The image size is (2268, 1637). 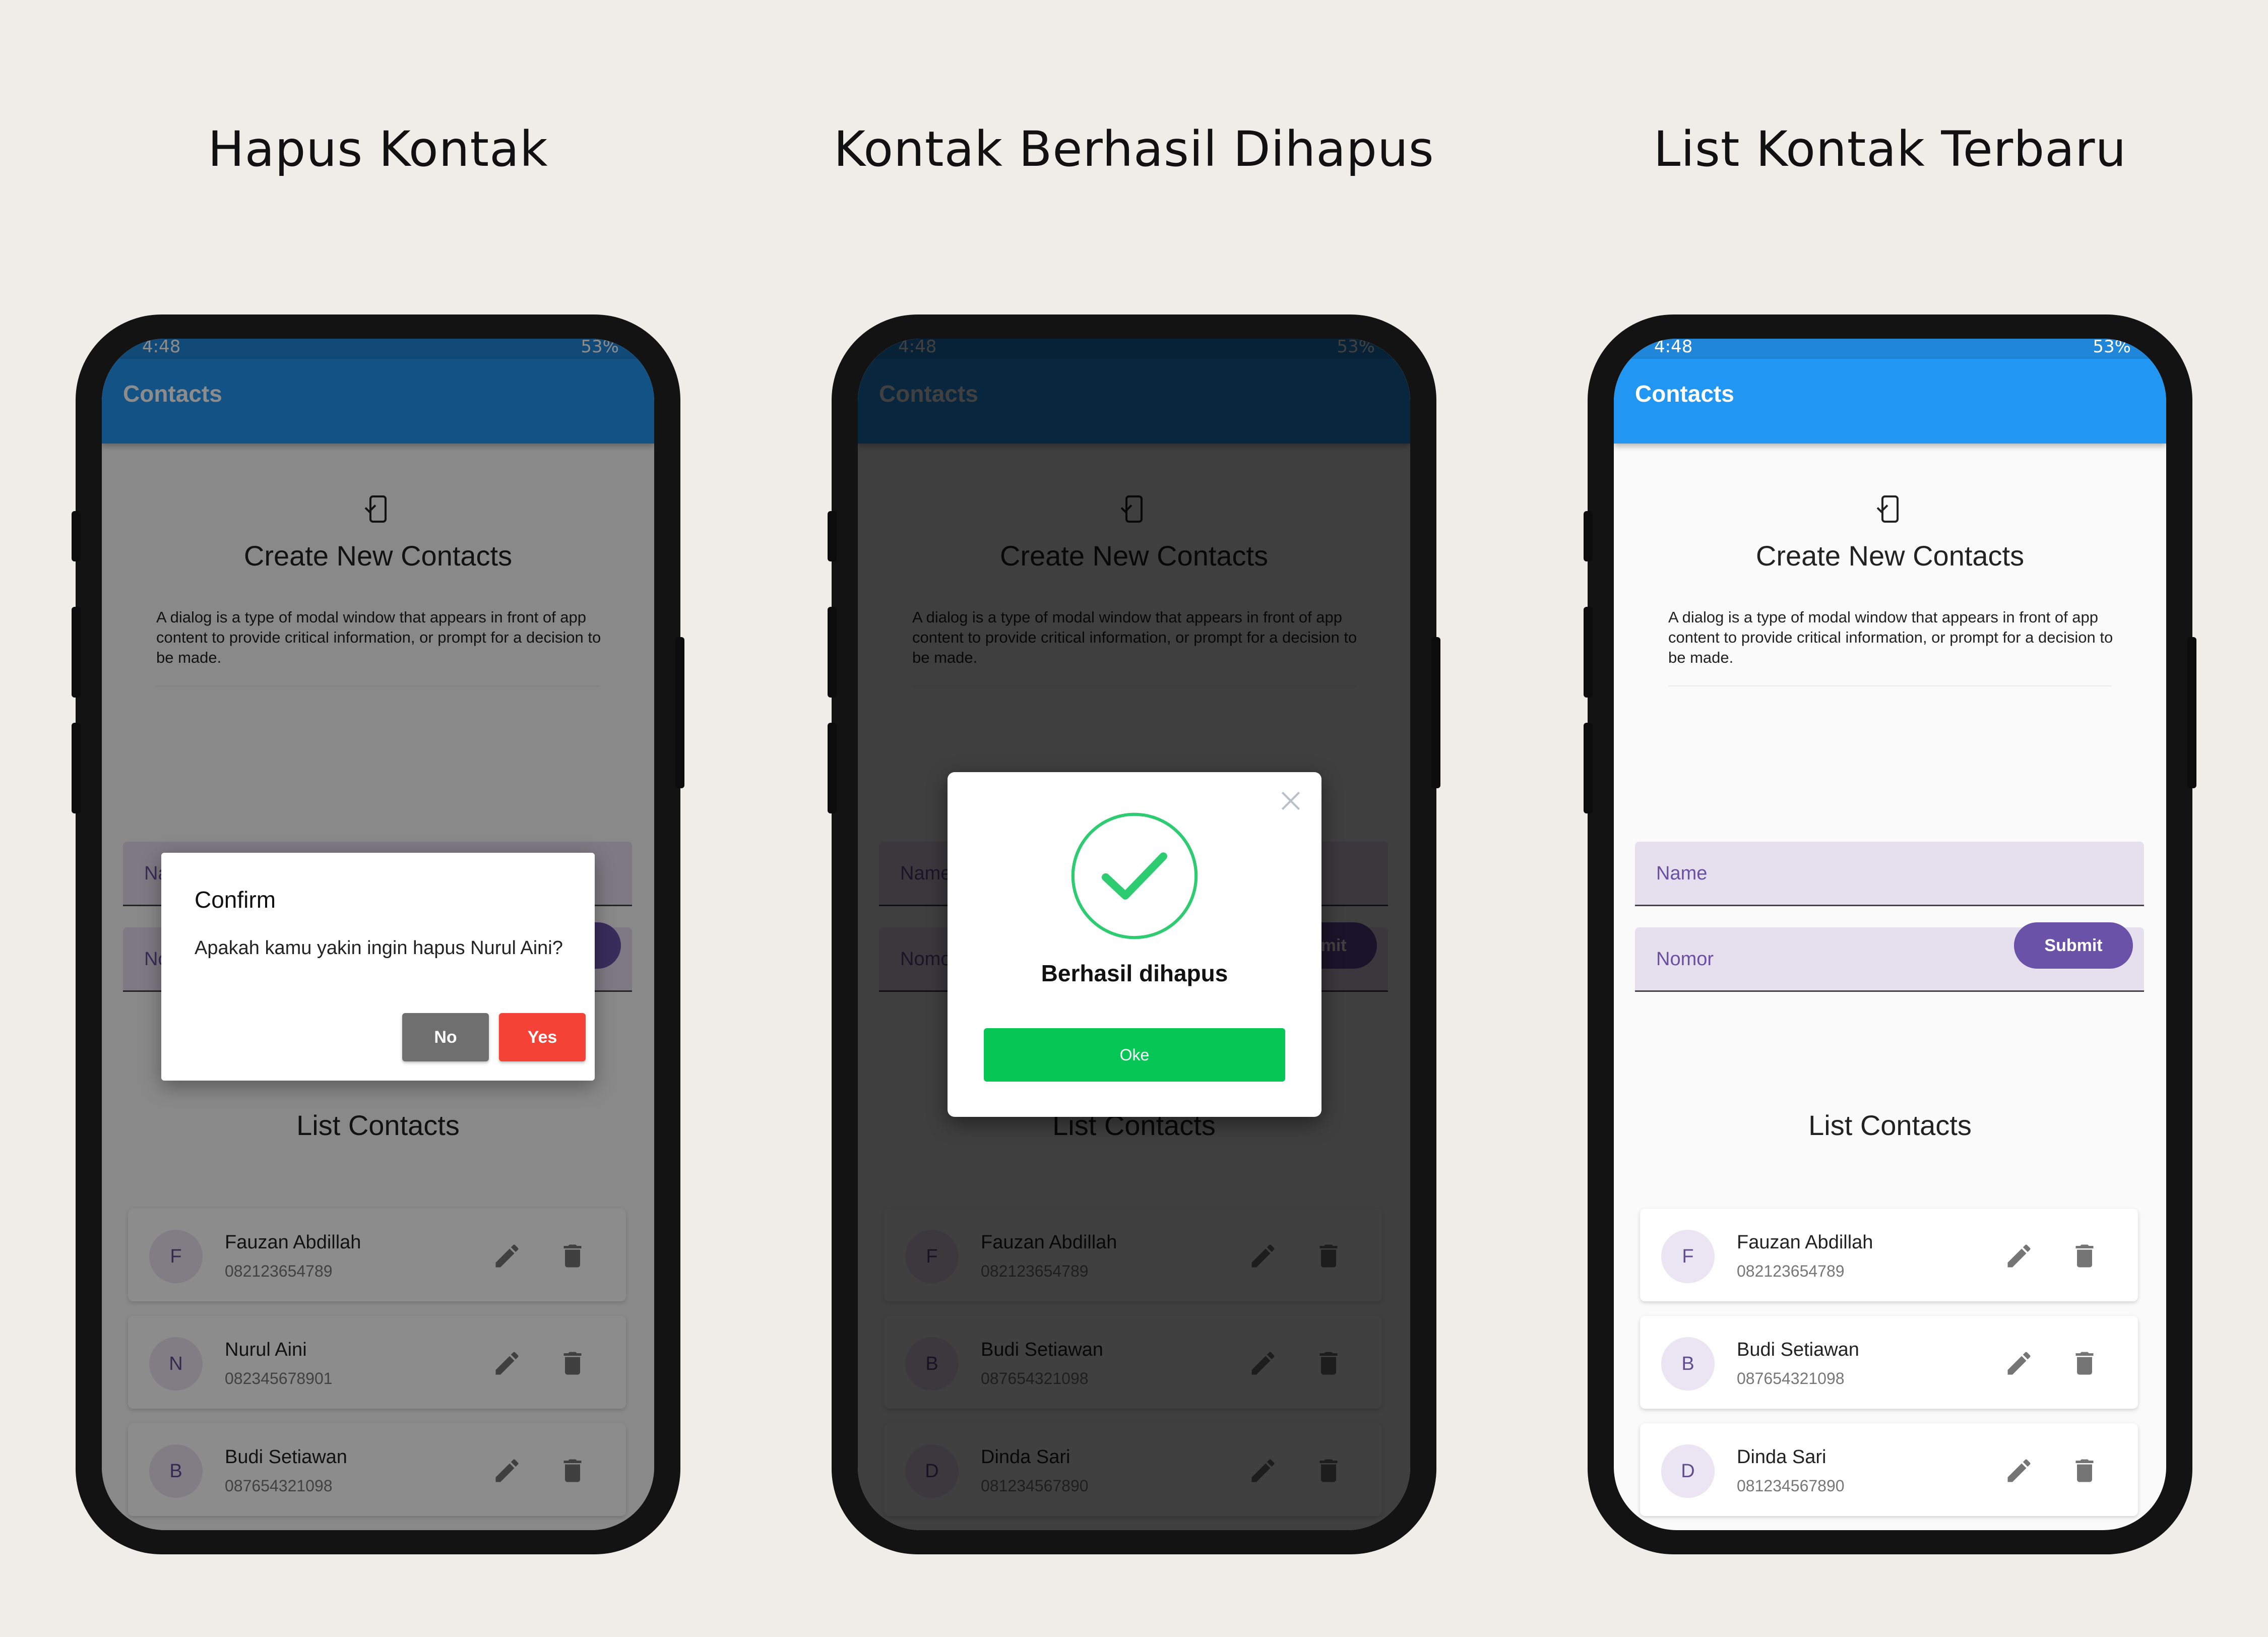 I want to click on yes-button: Yes, so click(x=542, y=1037).